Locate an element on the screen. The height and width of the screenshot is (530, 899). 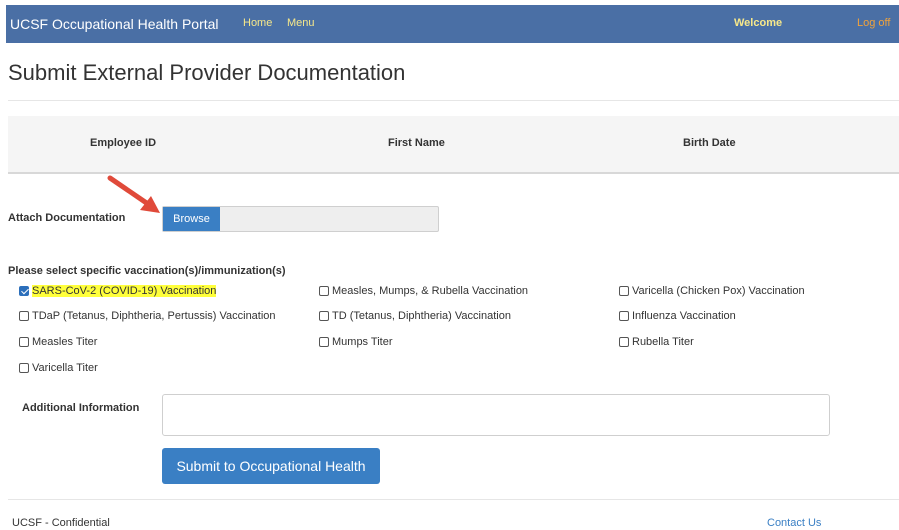
checkbox-label: Influenza Vaccination is located at coordinates (684, 316).